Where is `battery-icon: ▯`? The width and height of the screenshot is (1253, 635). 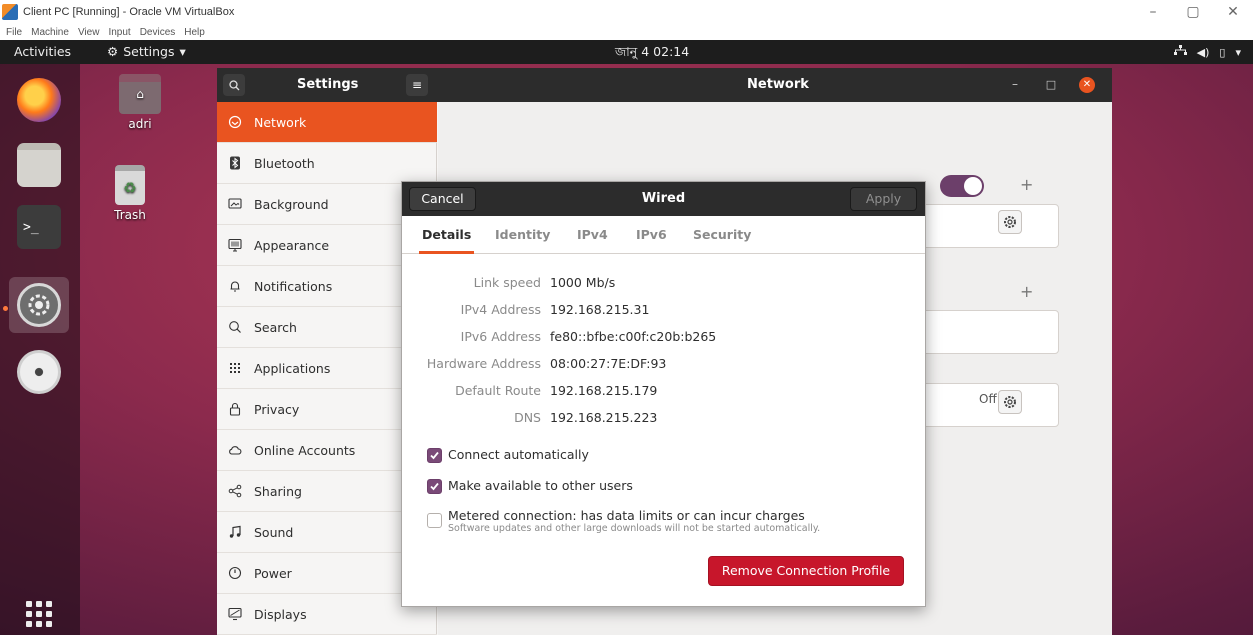 battery-icon: ▯ is located at coordinates (1222, 52).